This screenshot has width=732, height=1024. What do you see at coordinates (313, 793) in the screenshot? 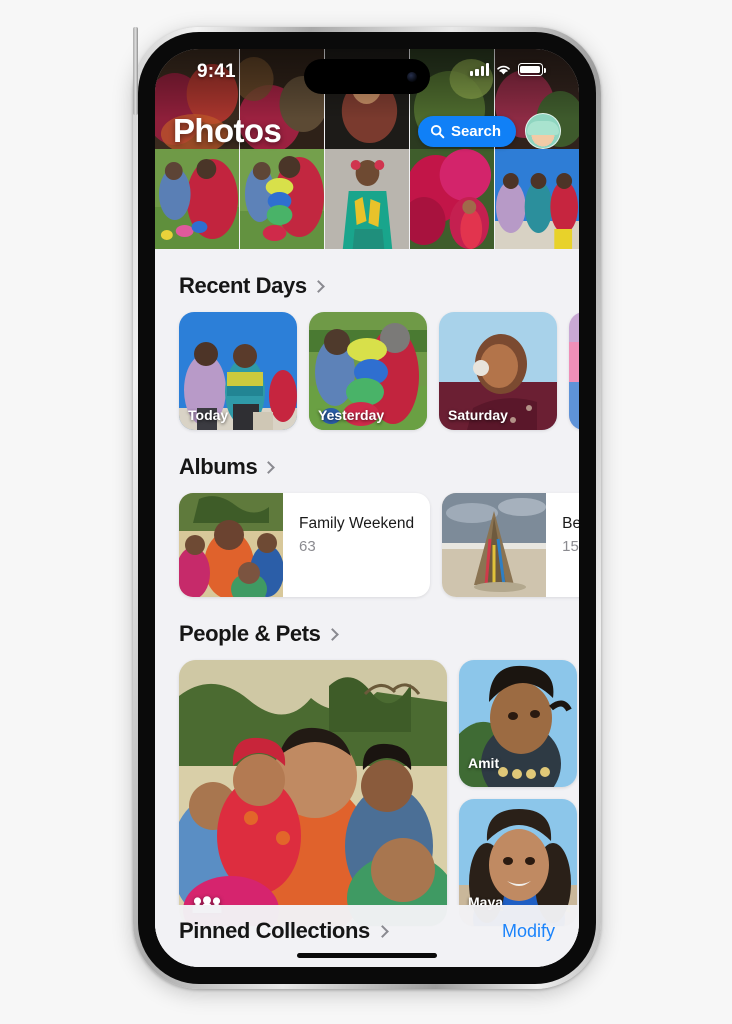
I see `people-group-tile` at bounding box center [313, 793].